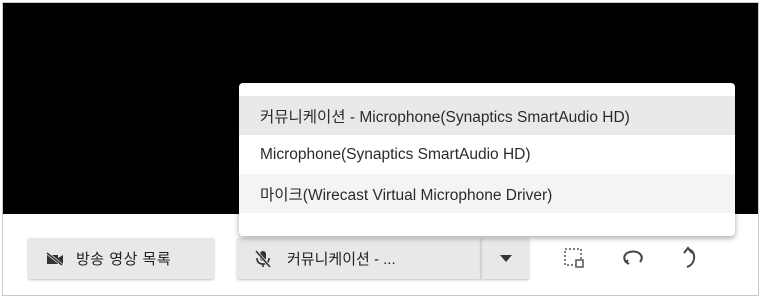 This screenshot has width=761, height=298. Describe the element at coordinates (487, 193) in the screenshot. I see `microphone-option: 마이크(Wirecast Virtual Microphone Driver)` at that location.